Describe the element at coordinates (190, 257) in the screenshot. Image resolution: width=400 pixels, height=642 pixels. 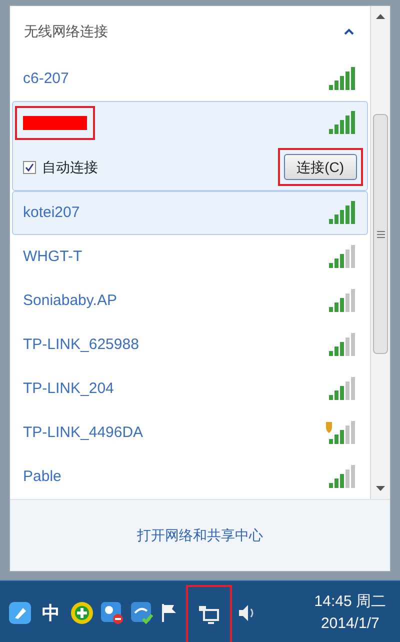
I see `network-item: WHGT-T` at that location.